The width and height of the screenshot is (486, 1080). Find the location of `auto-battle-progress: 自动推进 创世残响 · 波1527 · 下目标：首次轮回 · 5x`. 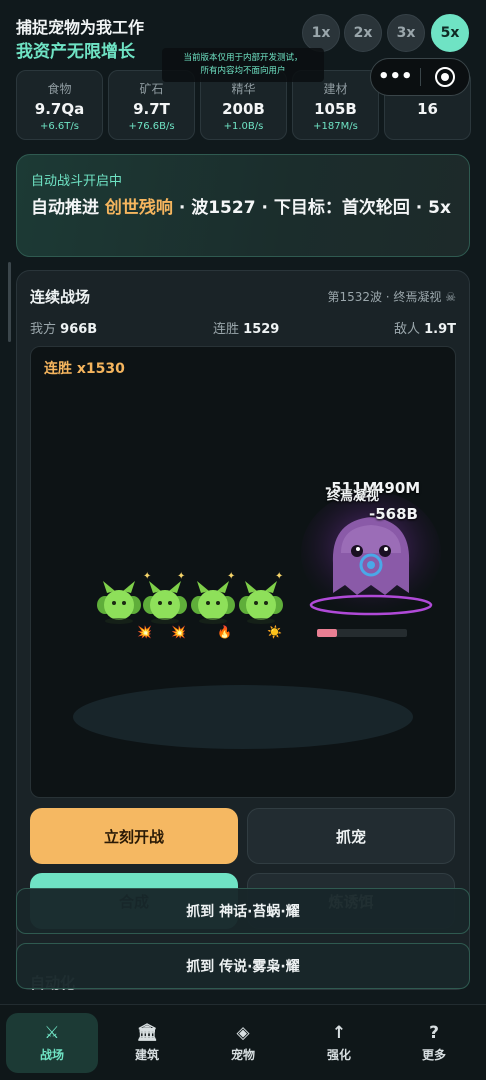

auto-battle-progress: 自动推进 创世残响 · 波1527 · 下目标：首次轮回 · 5x is located at coordinates (245, 208).